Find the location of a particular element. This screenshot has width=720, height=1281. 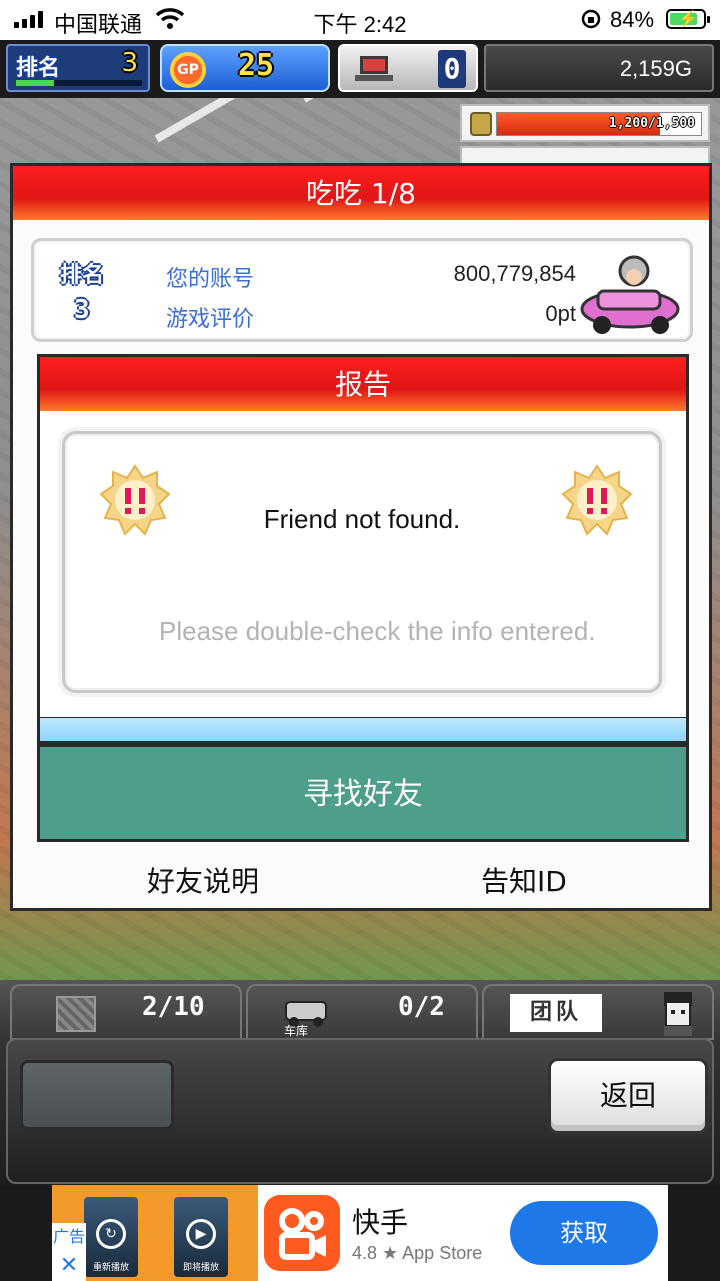

money-display: 2,159G is located at coordinates (599, 68).